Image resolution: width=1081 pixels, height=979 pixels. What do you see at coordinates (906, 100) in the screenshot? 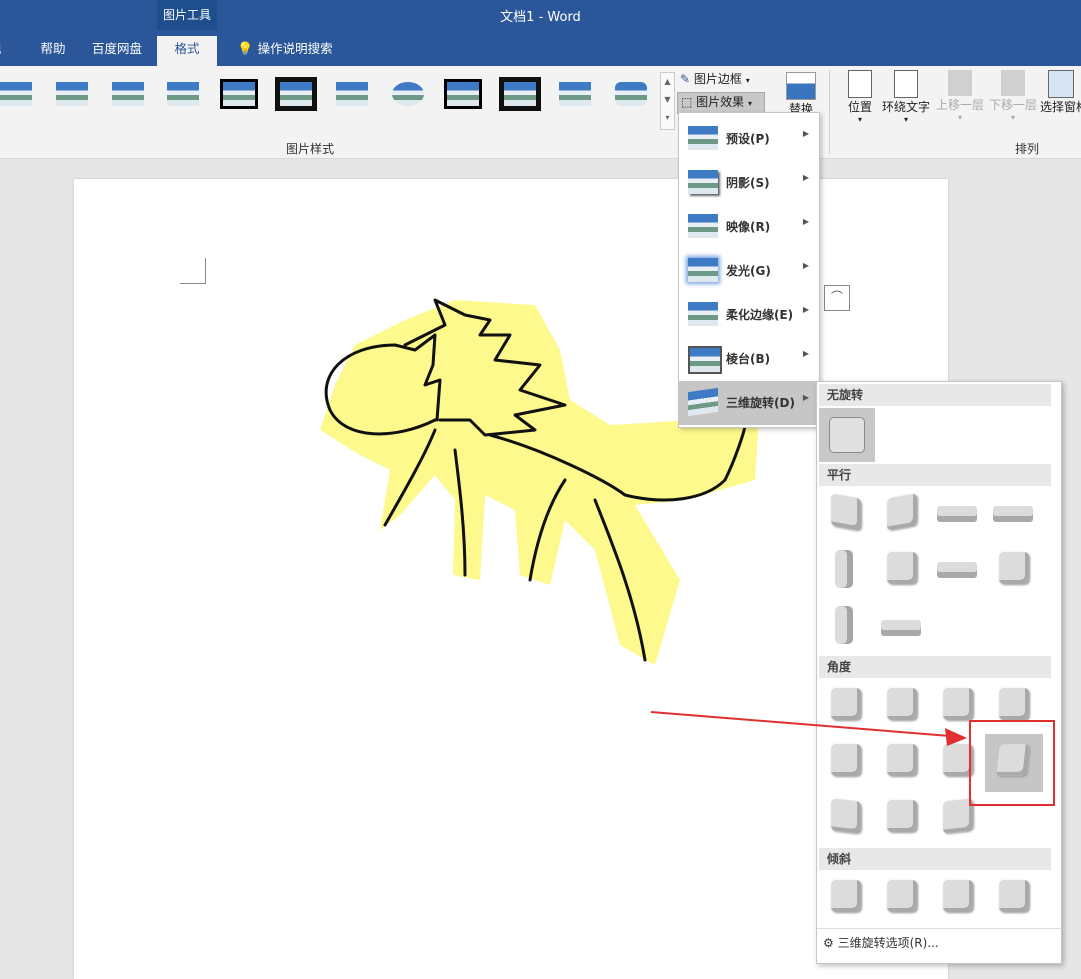
I see `wrap-text-button: 环绕文字 ▾` at bounding box center [906, 100].